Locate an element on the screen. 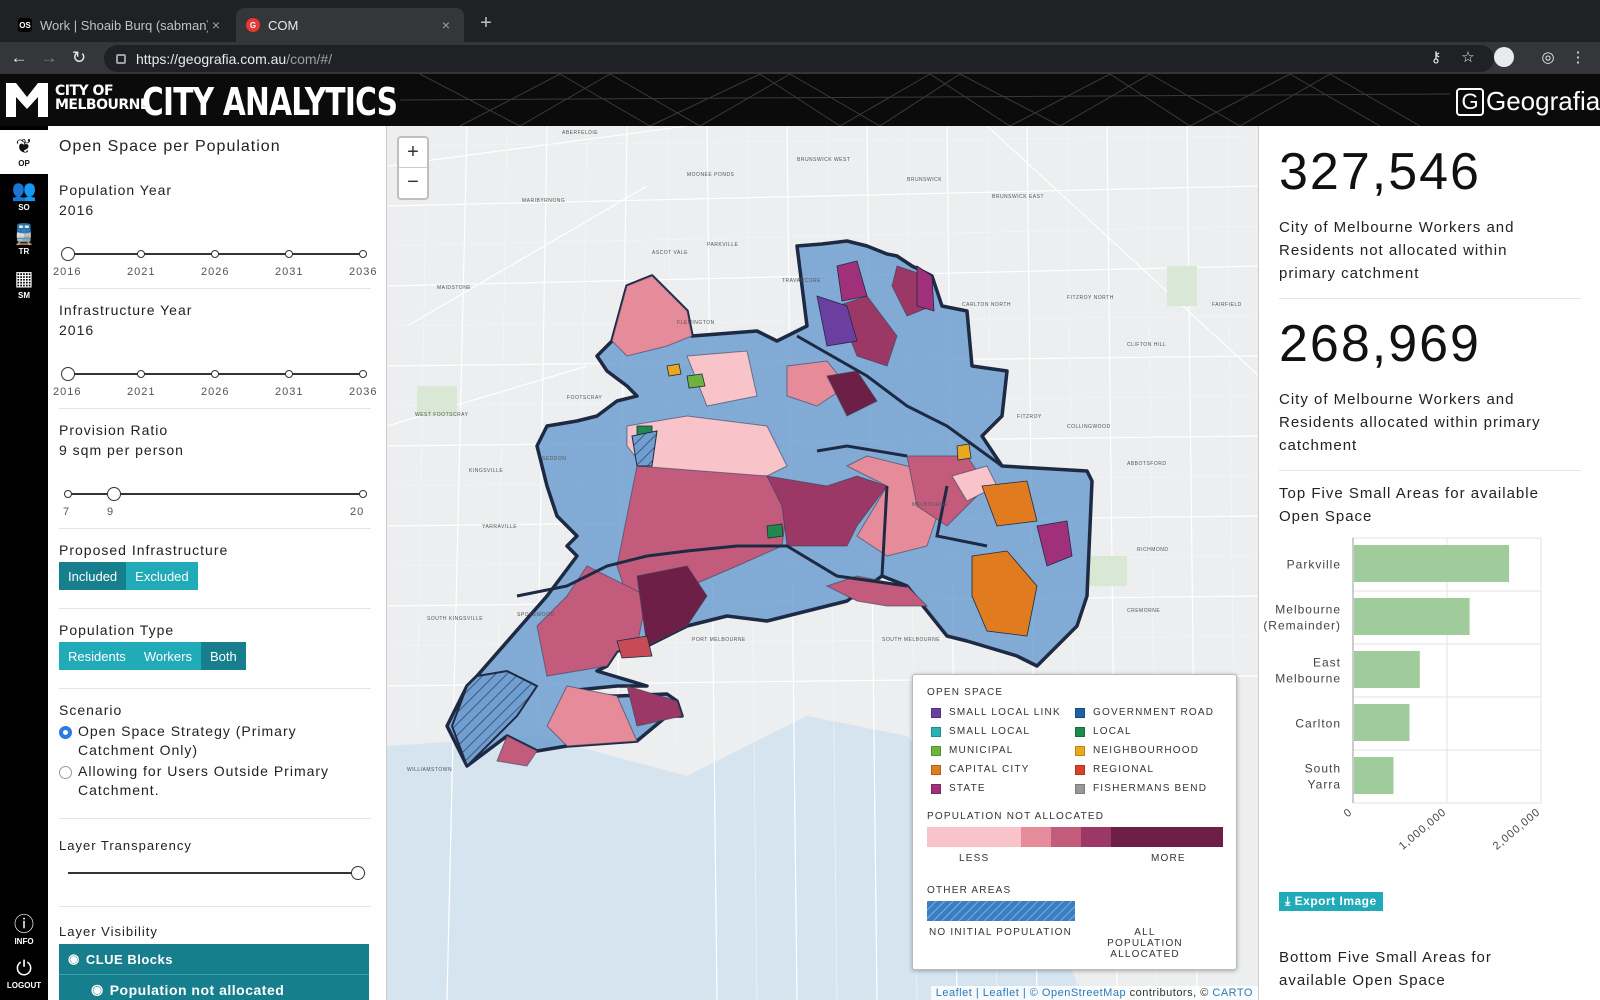  bar is located at coordinates (1374, 775).